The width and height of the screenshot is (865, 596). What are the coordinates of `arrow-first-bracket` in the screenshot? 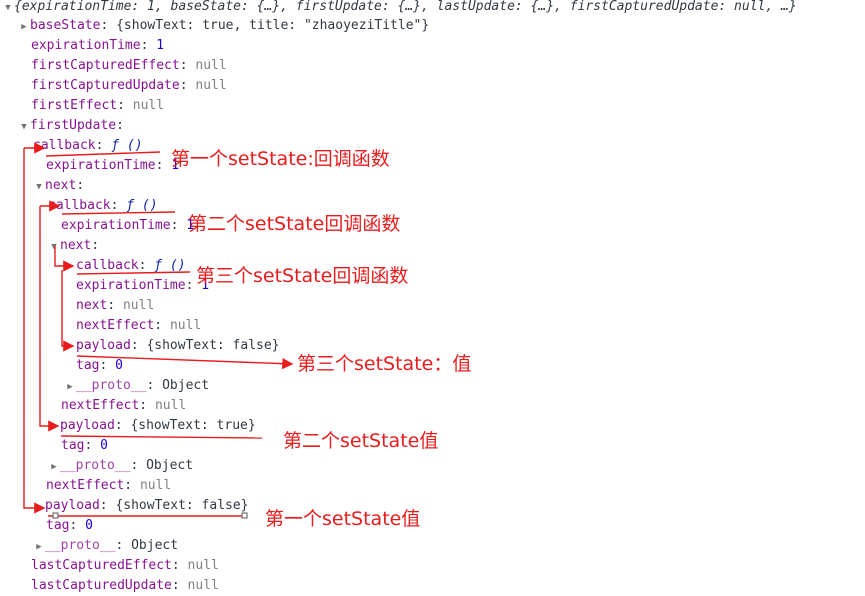 It's located at (34, 331).